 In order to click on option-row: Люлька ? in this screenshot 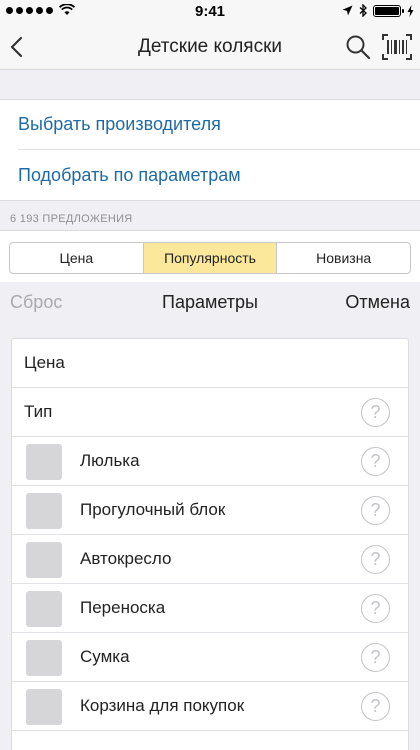, I will do `click(210, 461)`.